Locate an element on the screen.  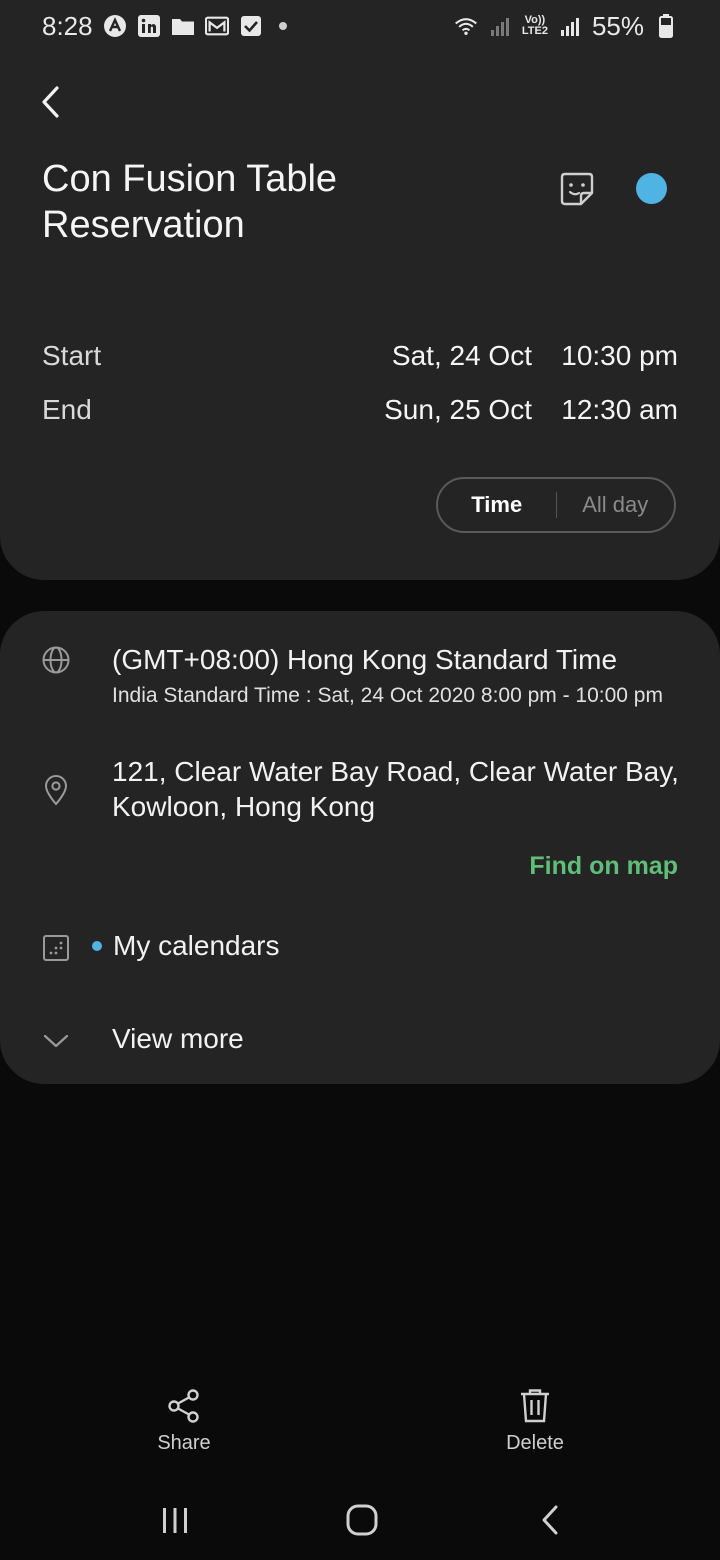
sticker-icon is located at coordinates (577, 189).